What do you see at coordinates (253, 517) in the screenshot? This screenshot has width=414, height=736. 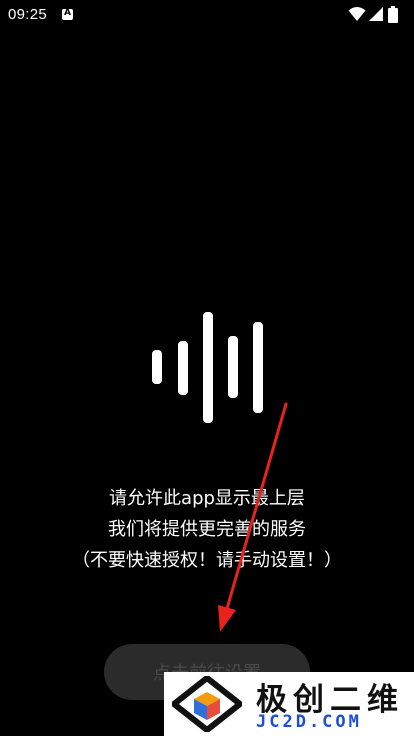 I see `red-arrow-annotation` at bounding box center [253, 517].